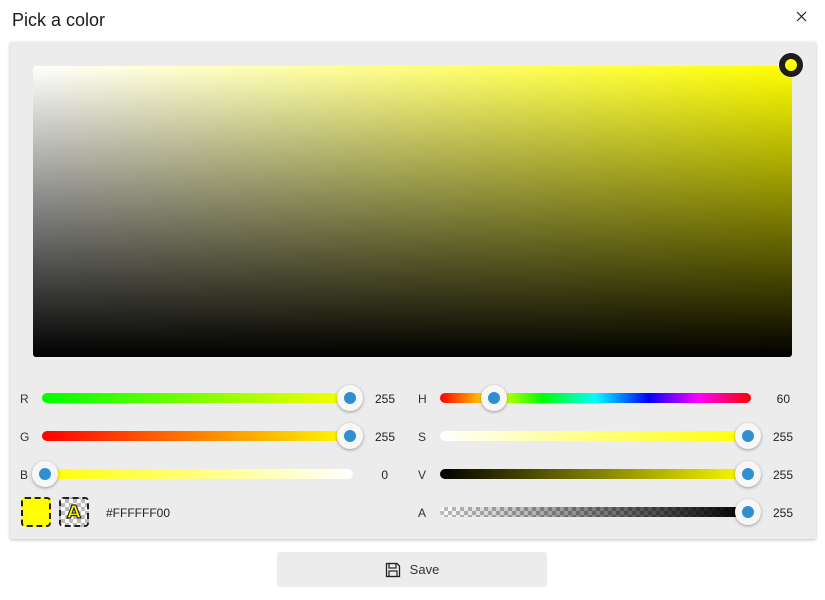 This screenshot has height=600, width=825. Describe the element at coordinates (748, 512) in the screenshot. I see `a-slider-thumb` at that location.